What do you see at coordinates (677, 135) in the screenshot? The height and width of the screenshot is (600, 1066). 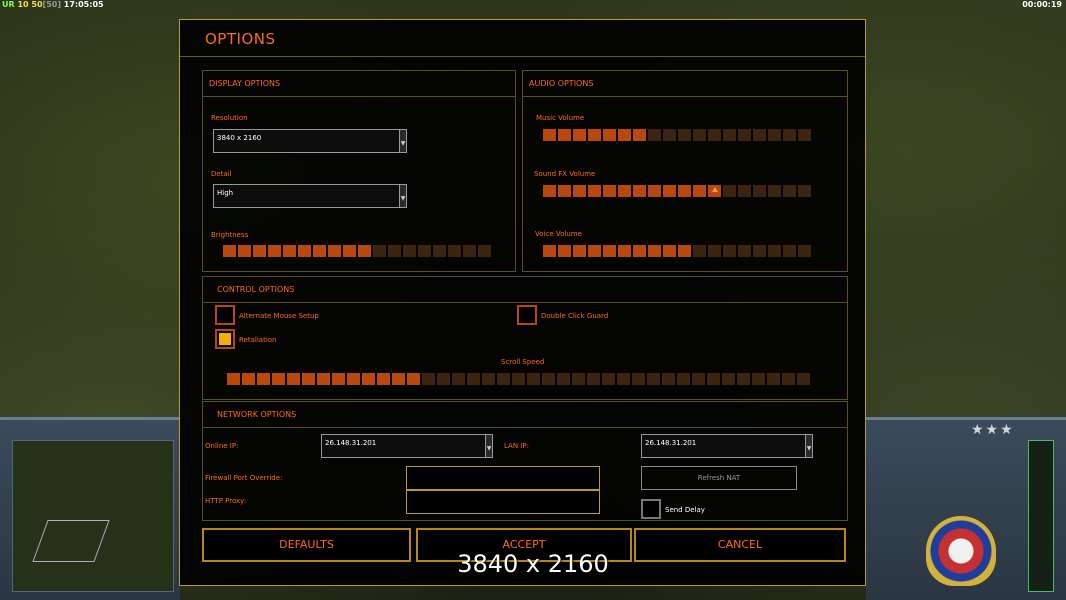 I see `music-volume-slider` at bounding box center [677, 135].